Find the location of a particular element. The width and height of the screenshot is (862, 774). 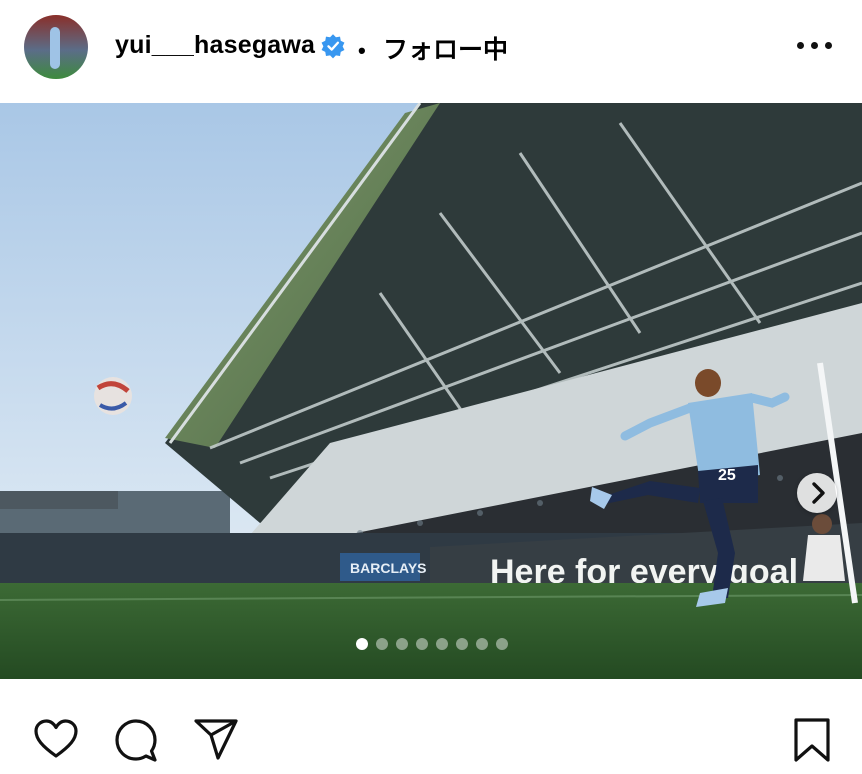

paper-plane-icon is located at coordinates (216, 740).